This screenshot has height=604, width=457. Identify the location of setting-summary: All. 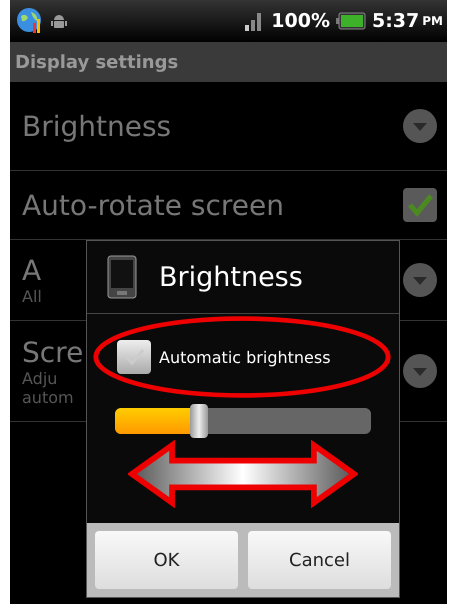
(32, 296).